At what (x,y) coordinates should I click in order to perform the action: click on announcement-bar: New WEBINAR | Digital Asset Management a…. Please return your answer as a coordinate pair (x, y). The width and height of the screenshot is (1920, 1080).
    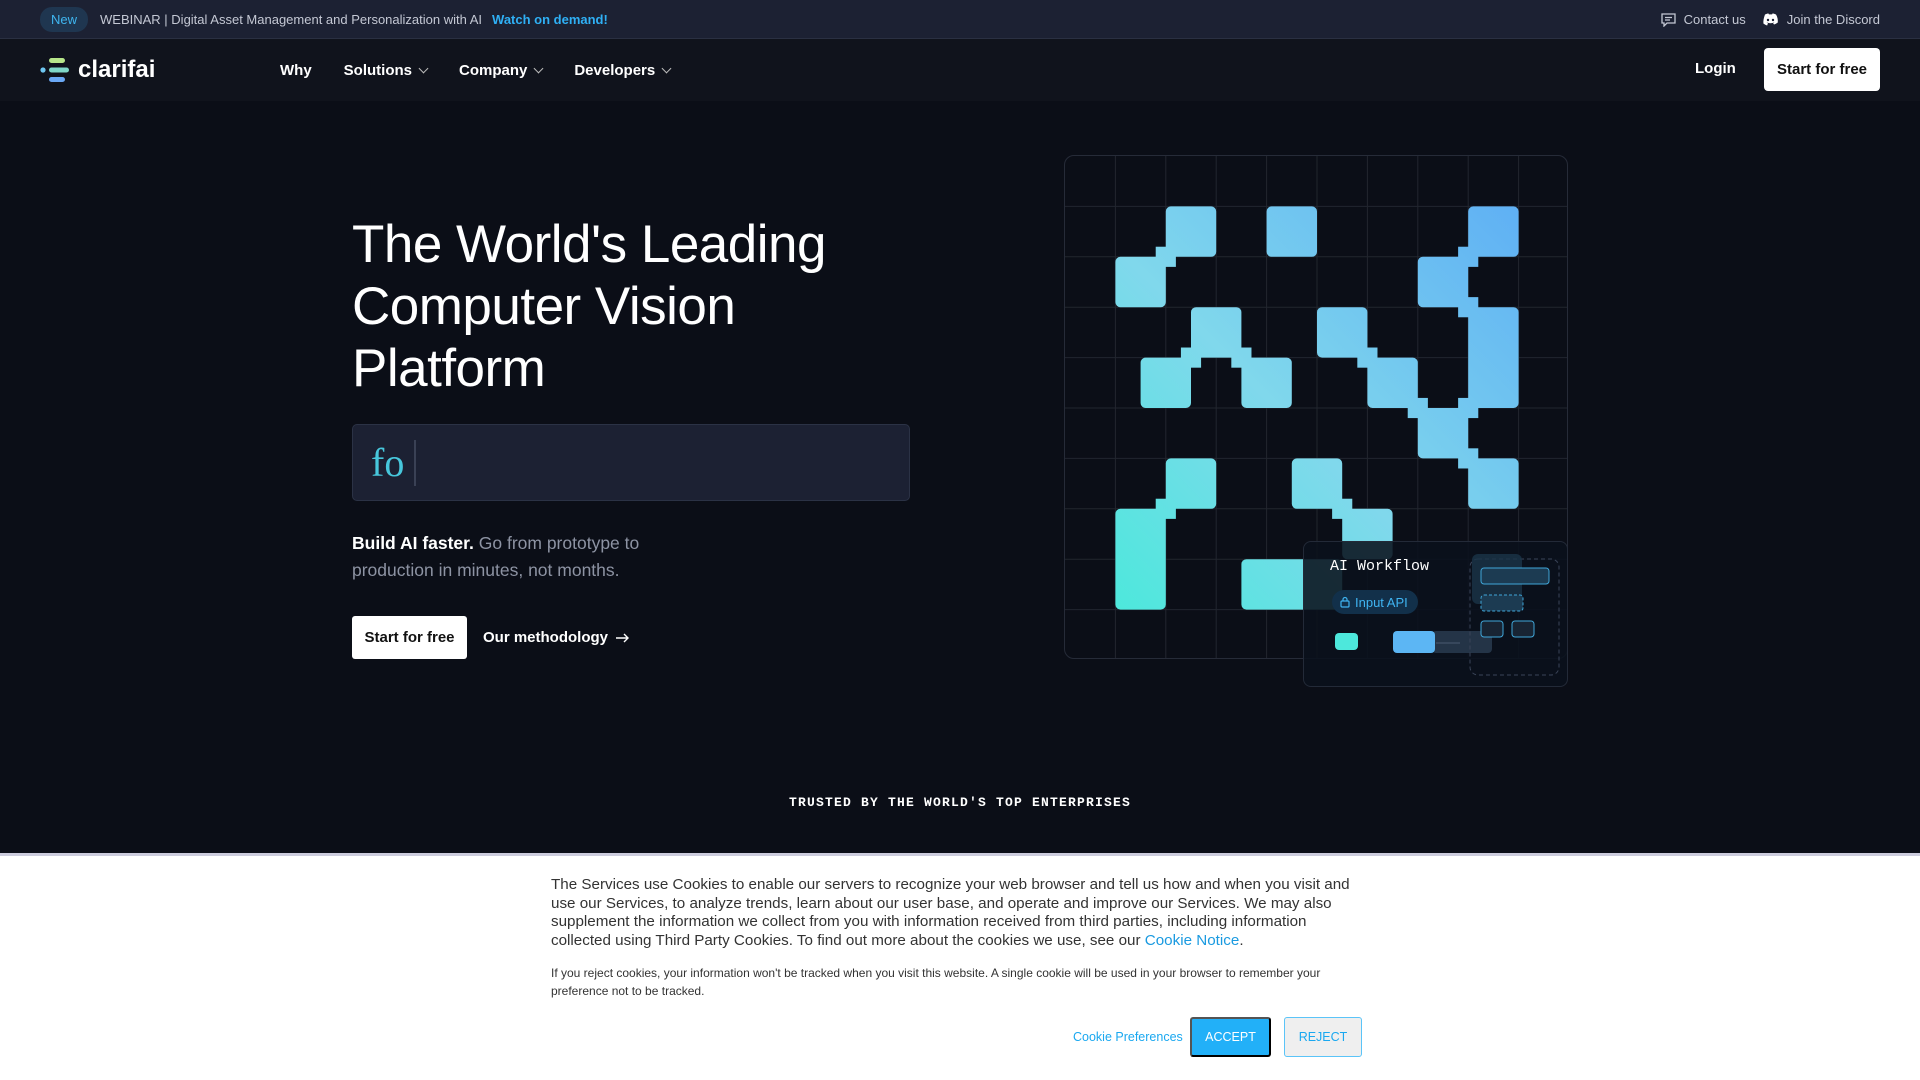
    Looking at the image, I should click on (960, 19).